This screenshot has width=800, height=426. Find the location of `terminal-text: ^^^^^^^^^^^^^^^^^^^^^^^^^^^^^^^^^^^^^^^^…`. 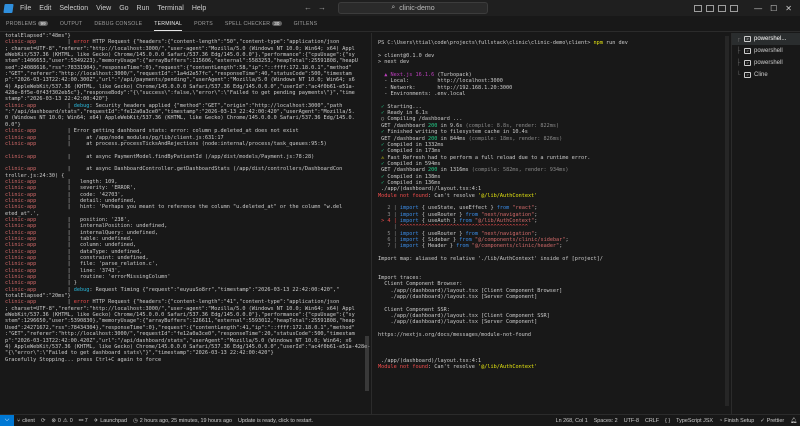

terminal-text: ^^^^^^^^^^^^^^^^^^^^^^^^^^^^^^^^^^^^^^^^… is located at coordinates (463, 227).